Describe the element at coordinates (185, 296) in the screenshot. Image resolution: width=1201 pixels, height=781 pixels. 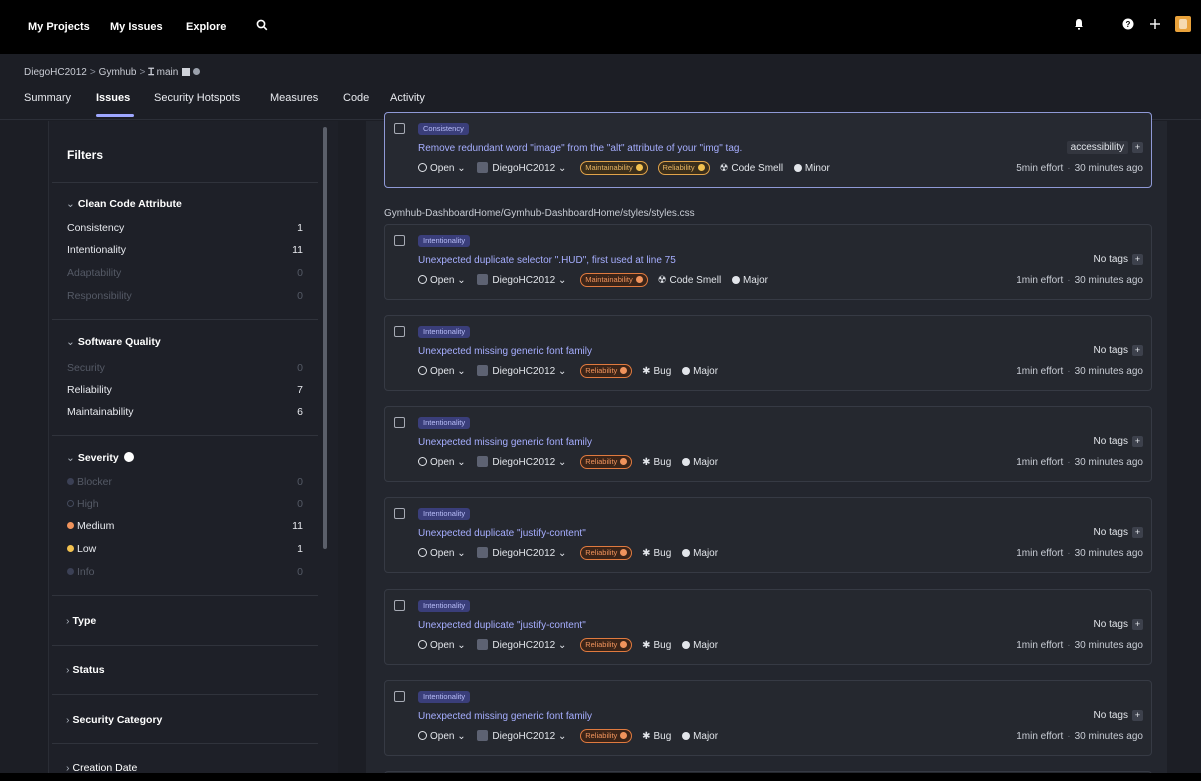
I see `facet-item-responsibility: Responsibility 0` at that location.